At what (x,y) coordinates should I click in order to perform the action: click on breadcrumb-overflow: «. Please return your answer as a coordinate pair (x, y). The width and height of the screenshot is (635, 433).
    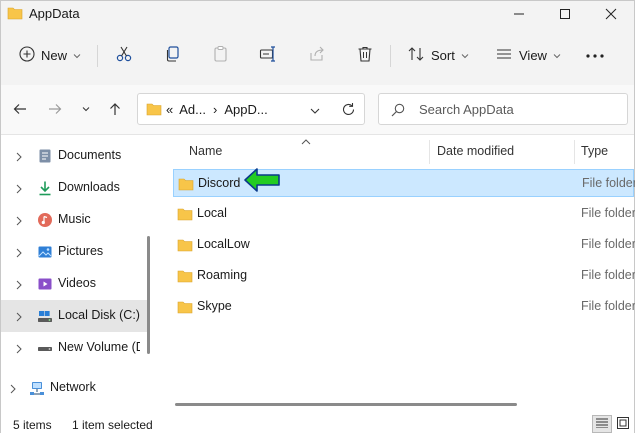
    Looking at the image, I should click on (169, 109).